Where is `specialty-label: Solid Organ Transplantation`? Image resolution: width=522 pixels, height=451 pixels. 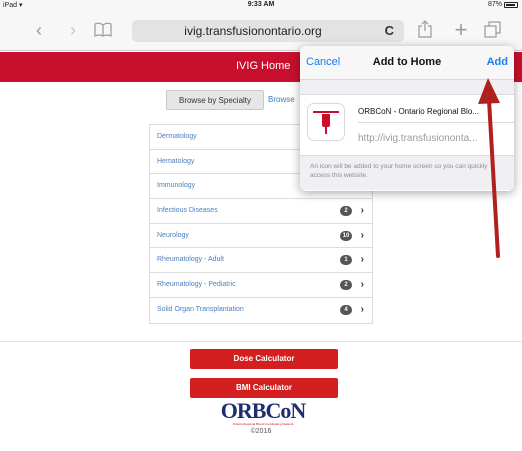 specialty-label: Solid Organ Transplantation is located at coordinates (200, 309).